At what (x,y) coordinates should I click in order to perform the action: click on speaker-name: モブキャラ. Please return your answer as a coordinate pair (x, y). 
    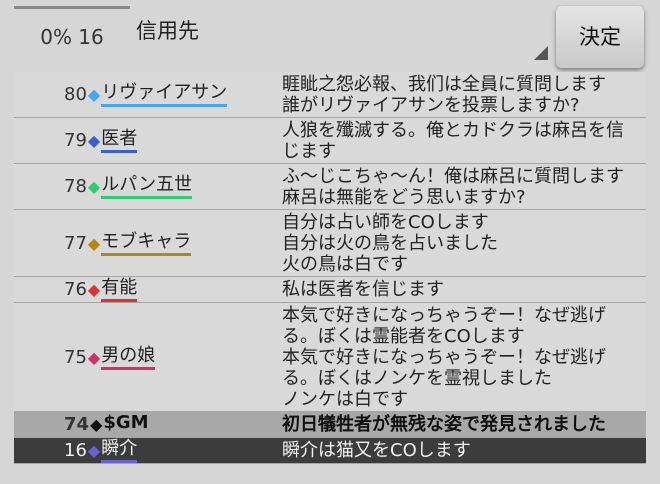
    Looking at the image, I should click on (146, 243).